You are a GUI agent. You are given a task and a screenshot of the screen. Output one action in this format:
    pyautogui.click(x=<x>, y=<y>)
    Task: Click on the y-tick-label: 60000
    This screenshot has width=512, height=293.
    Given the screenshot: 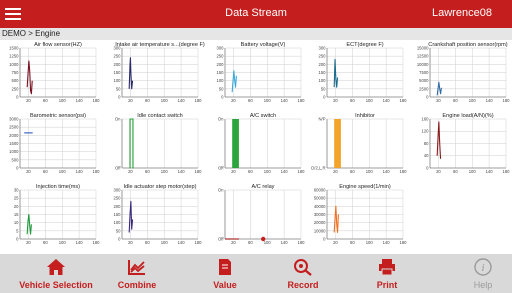 What is the action you would take?
    pyautogui.click(x=320, y=190)
    